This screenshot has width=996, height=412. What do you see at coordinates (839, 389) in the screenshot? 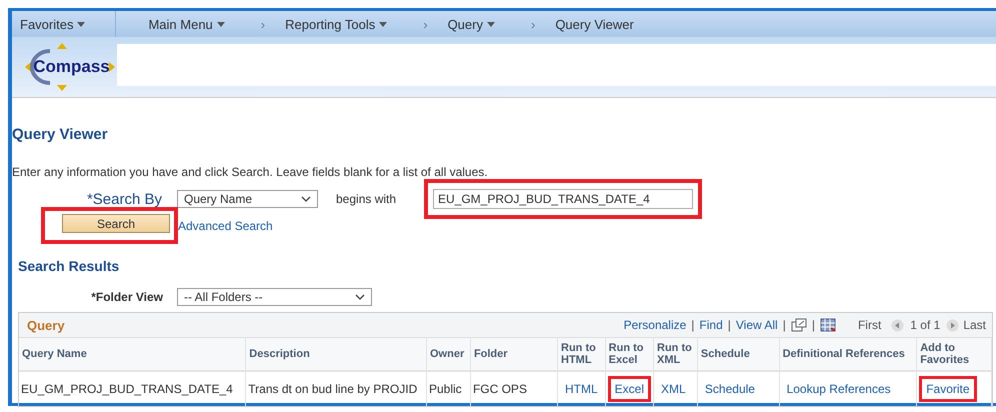
I see `table-link: Lookup References` at bounding box center [839, 389].